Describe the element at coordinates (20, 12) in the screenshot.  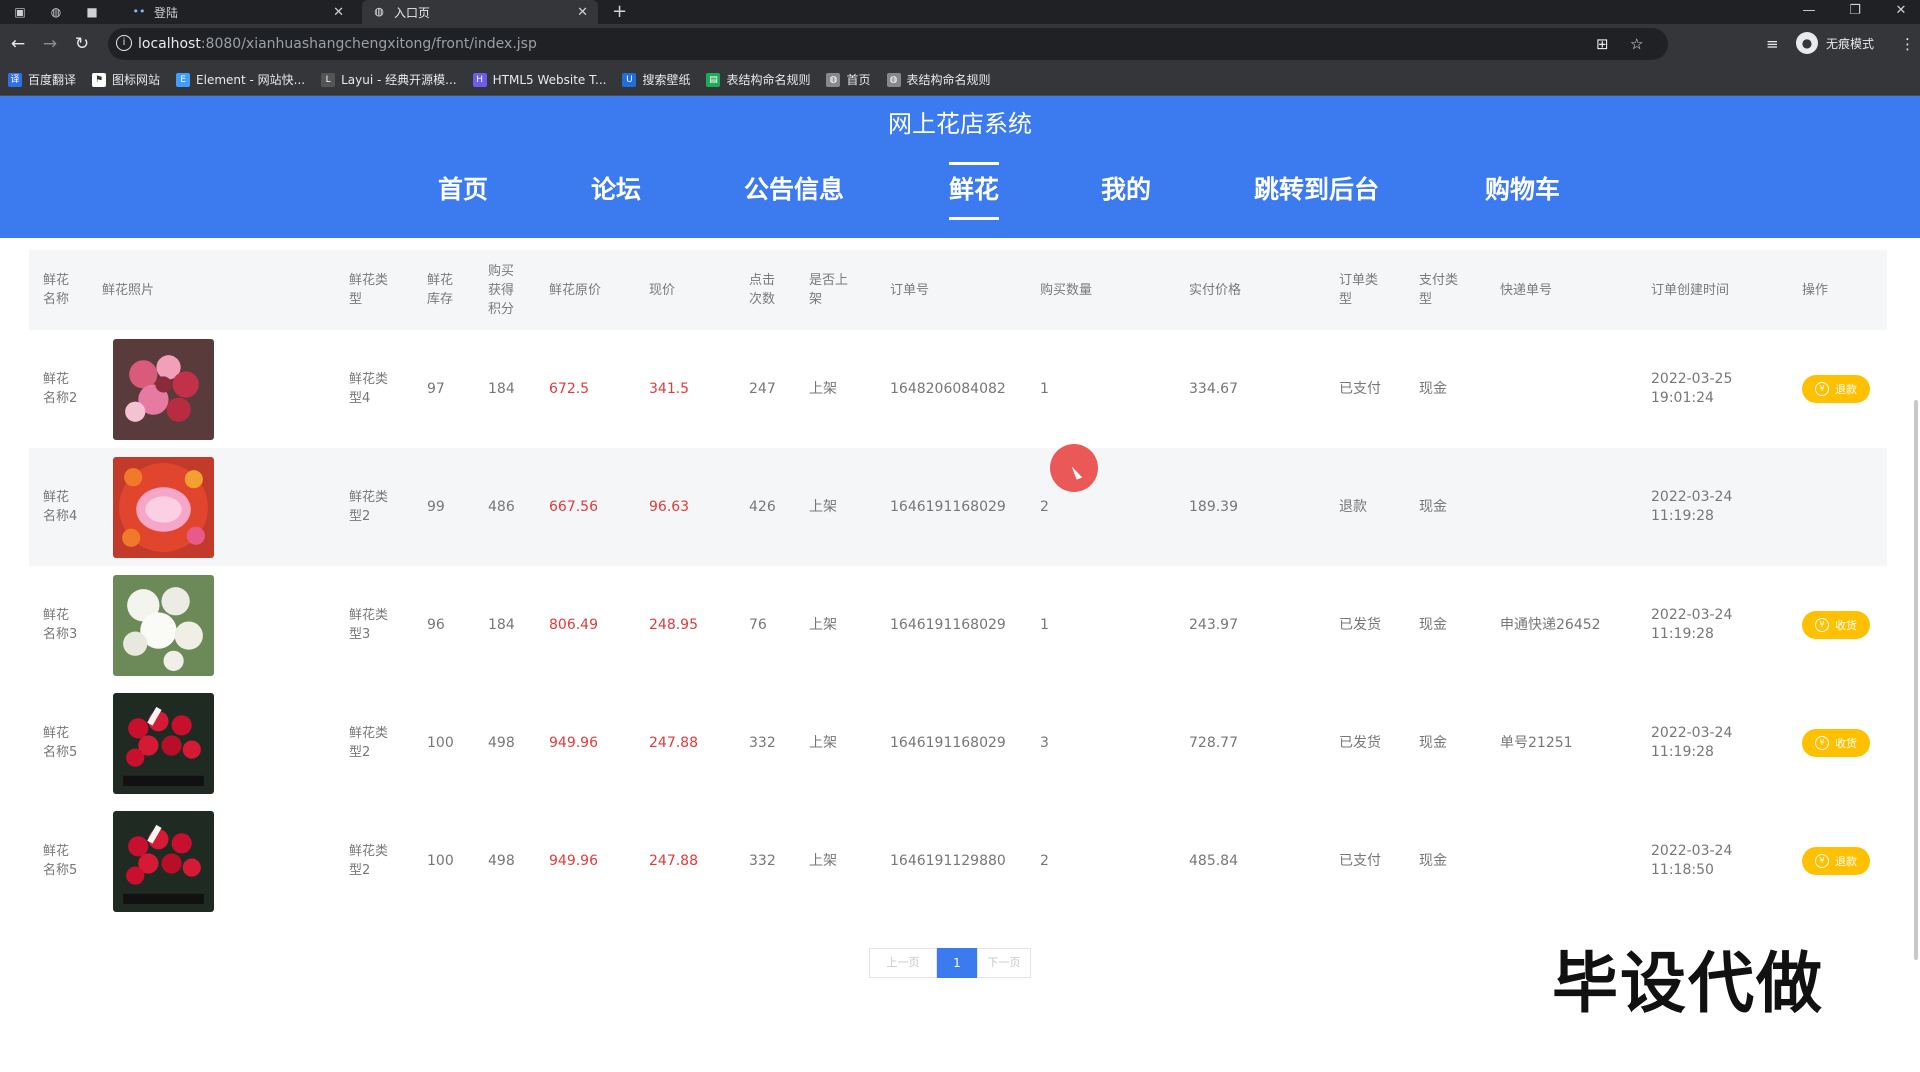
I see `bilibili-icon: ▣` at that location.